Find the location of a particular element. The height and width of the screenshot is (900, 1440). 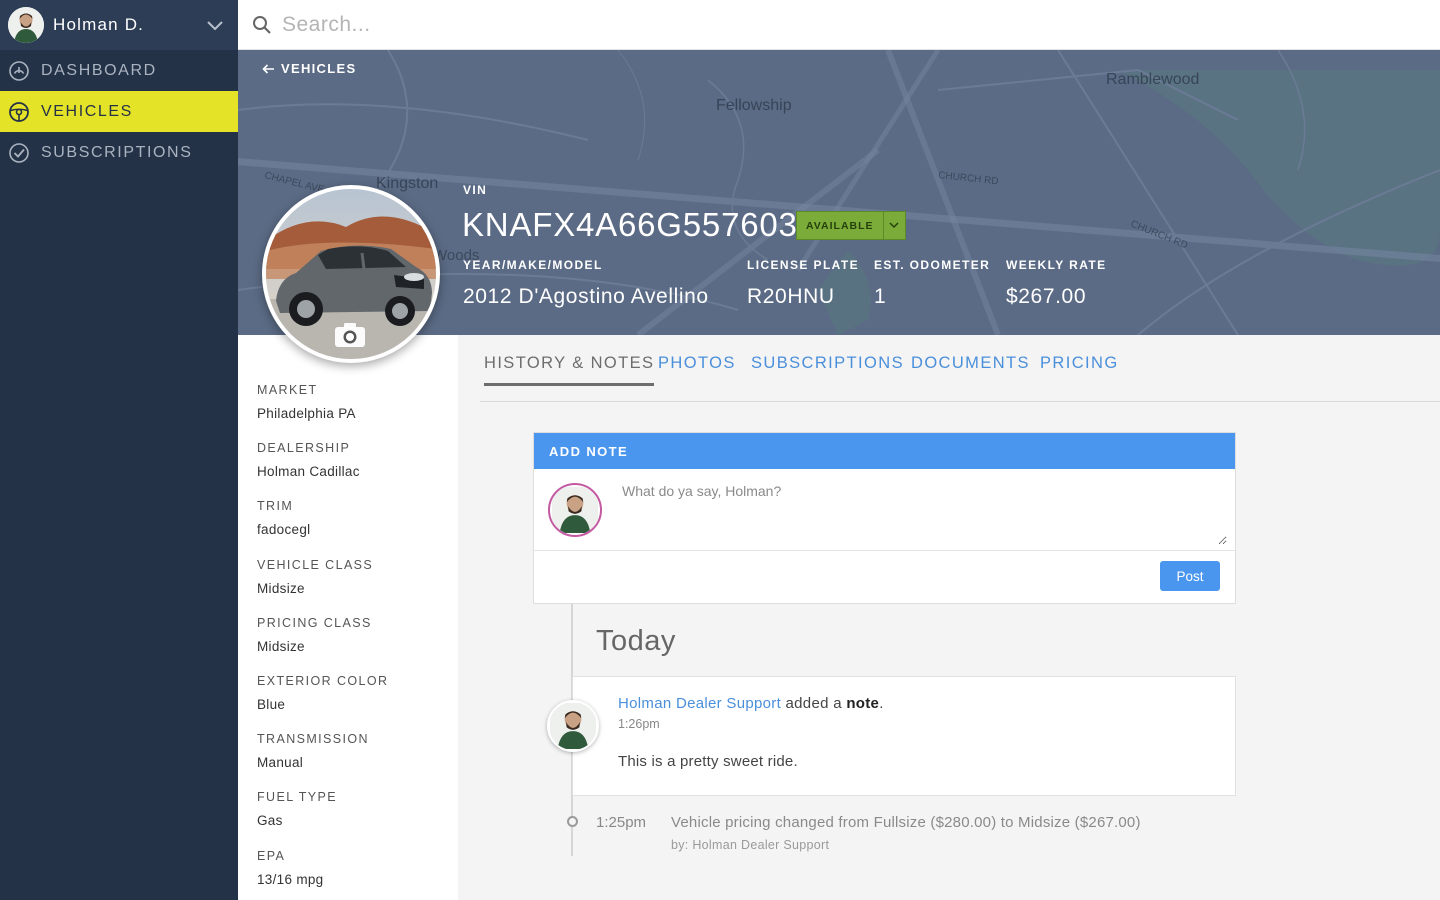

field-license-plate: LICENSE PLATE R20HNU is located at coordinates (803, 283).